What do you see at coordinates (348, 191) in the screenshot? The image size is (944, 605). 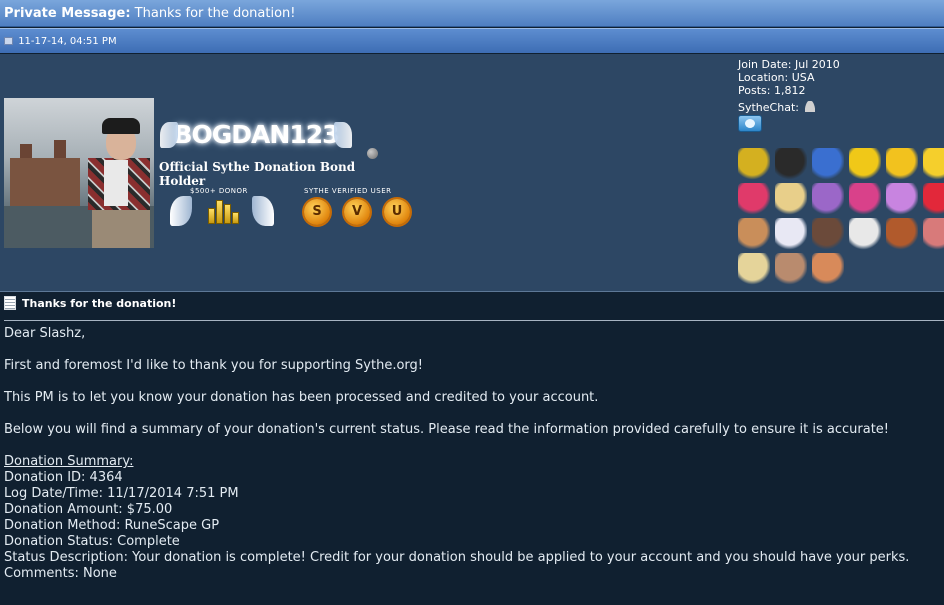 I see `svu-badge-label: SYTHE VERIFIED USER` at bounding box center [348, 191].